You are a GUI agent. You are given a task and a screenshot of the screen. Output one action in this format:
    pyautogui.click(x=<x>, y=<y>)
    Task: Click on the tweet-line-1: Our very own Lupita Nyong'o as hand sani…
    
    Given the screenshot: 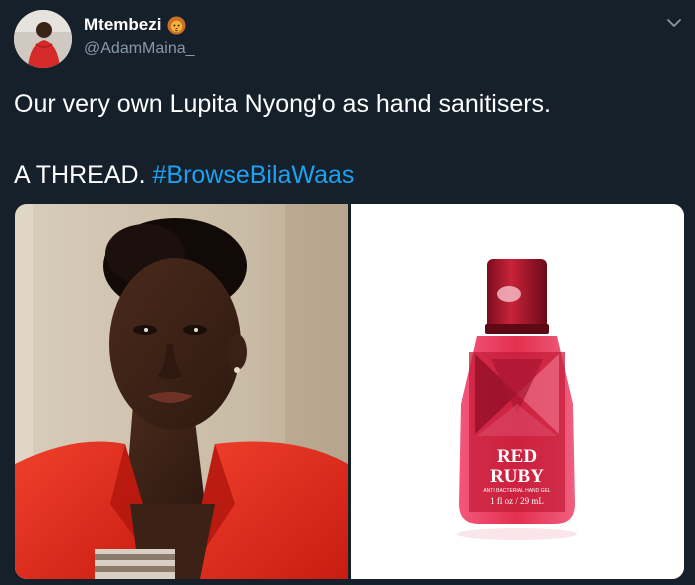 What is the action you would take?
    pyautogui.click(x=282, y=104)
    